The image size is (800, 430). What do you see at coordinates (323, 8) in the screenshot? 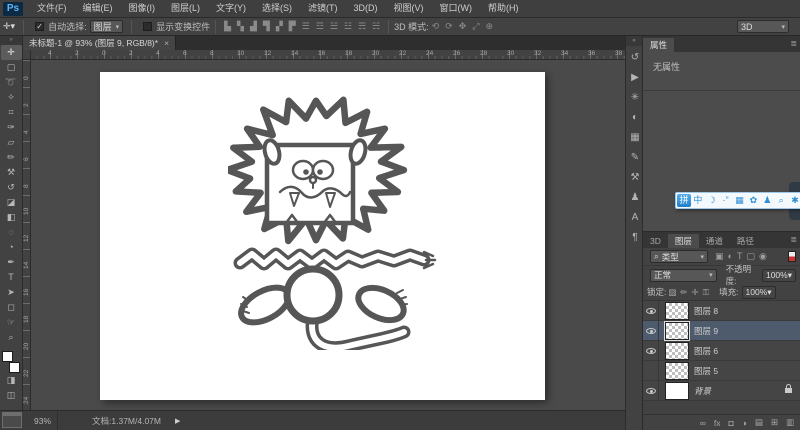
I see `menu-item: 滤镜(T)` at bounding box center [323, 8].